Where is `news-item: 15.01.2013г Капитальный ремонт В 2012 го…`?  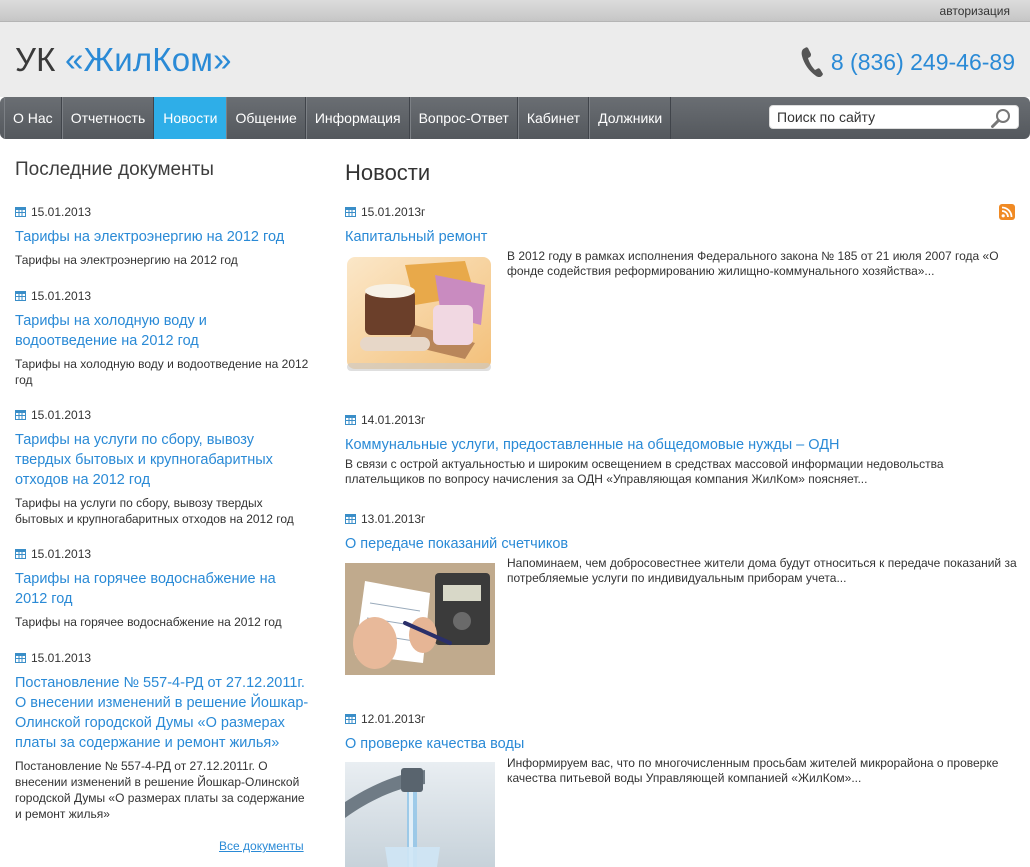 news-item: 15.01.2013г Капитальный ремонт В 2012 го… is located at coordinates (682, 288).